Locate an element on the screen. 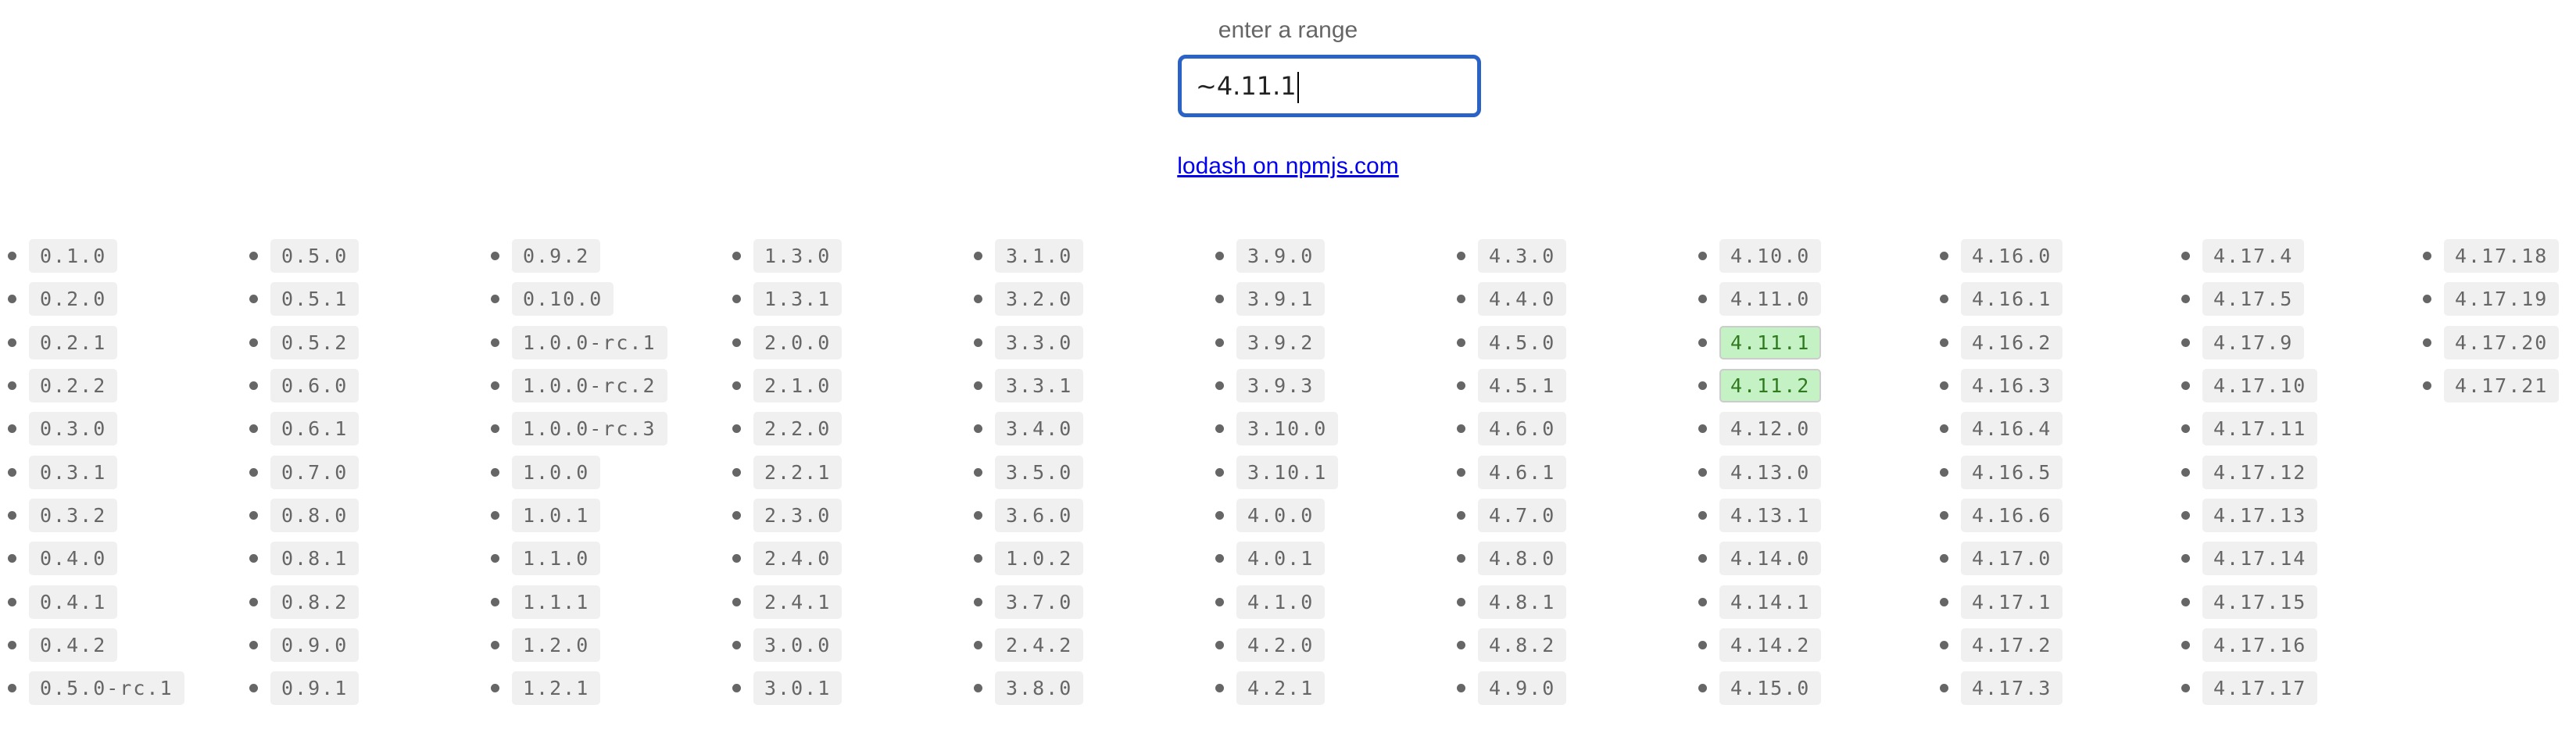 This screenshot has height=744, width=2576. version-item: 0.3.2 is located at coordinates (121, 515).